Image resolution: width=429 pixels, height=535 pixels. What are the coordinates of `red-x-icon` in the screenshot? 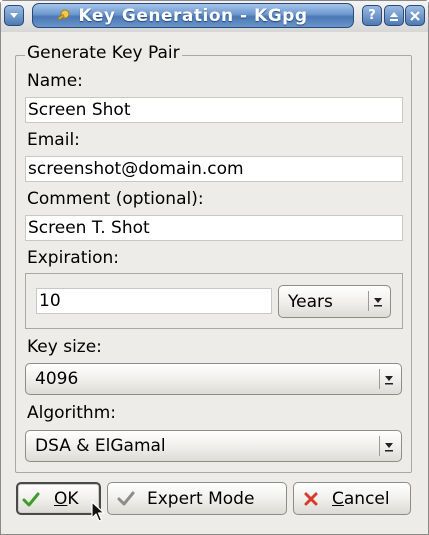 It's located at (311, 499).